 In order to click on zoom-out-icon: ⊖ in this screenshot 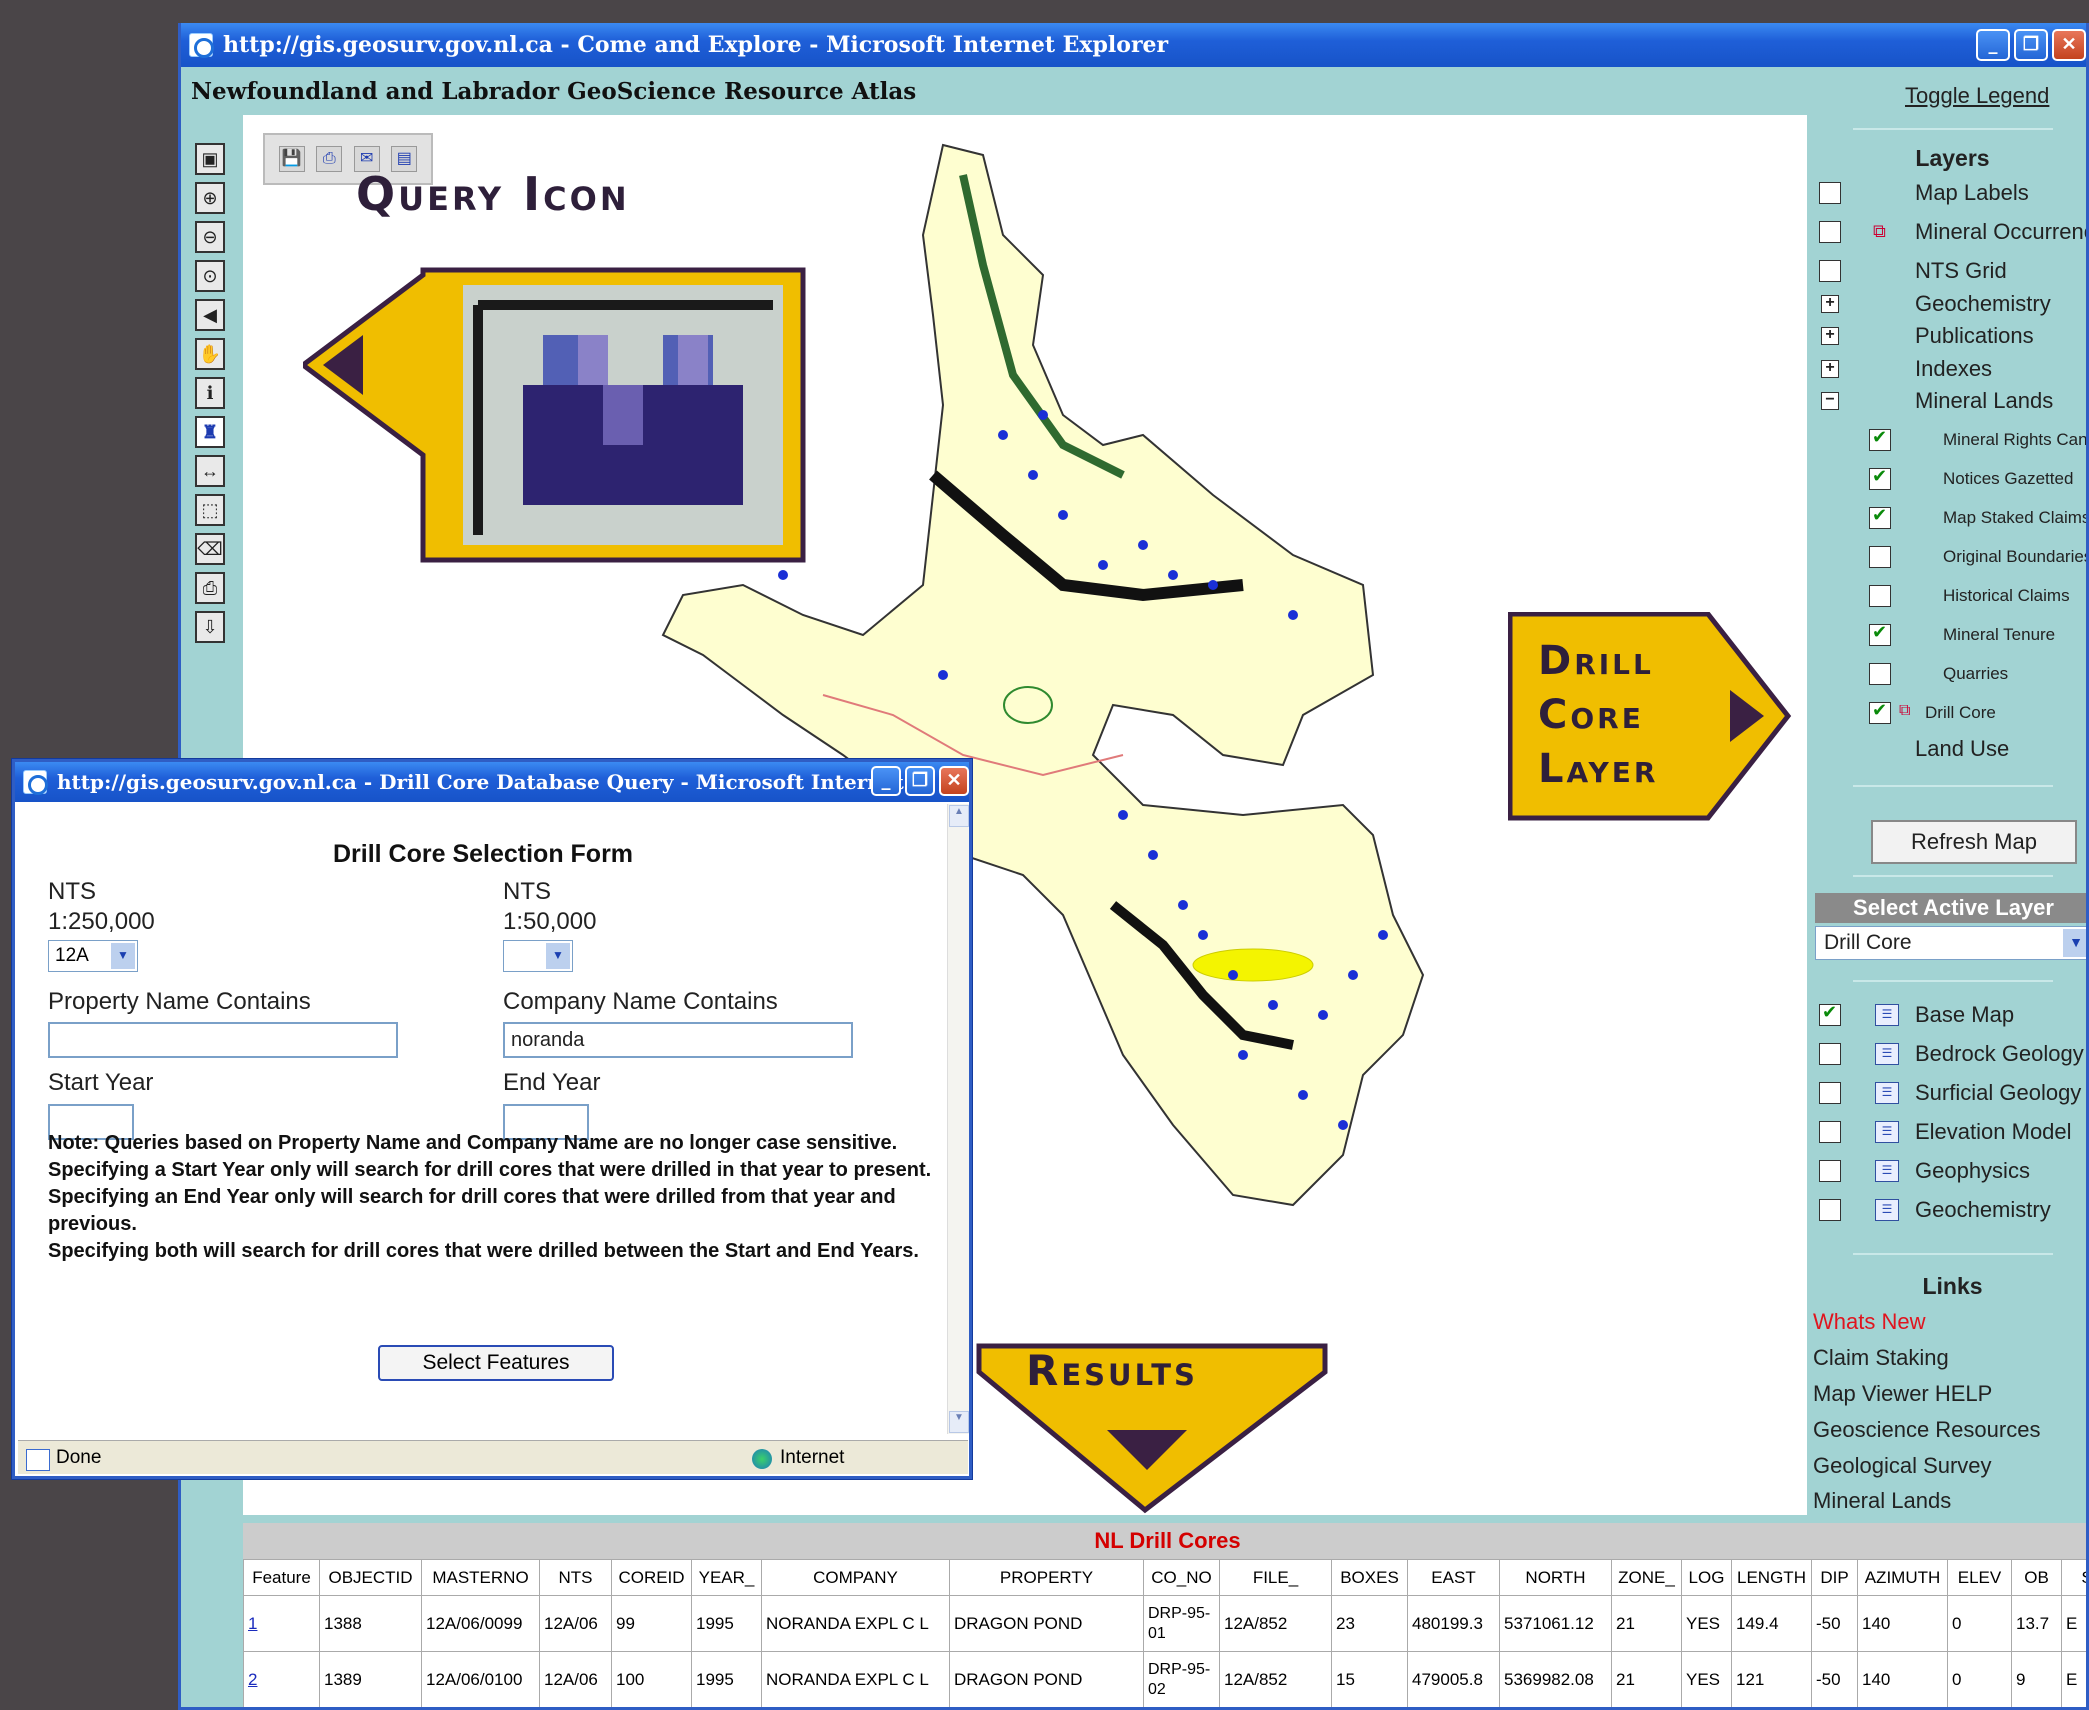, I will do `click(210, 237)`.